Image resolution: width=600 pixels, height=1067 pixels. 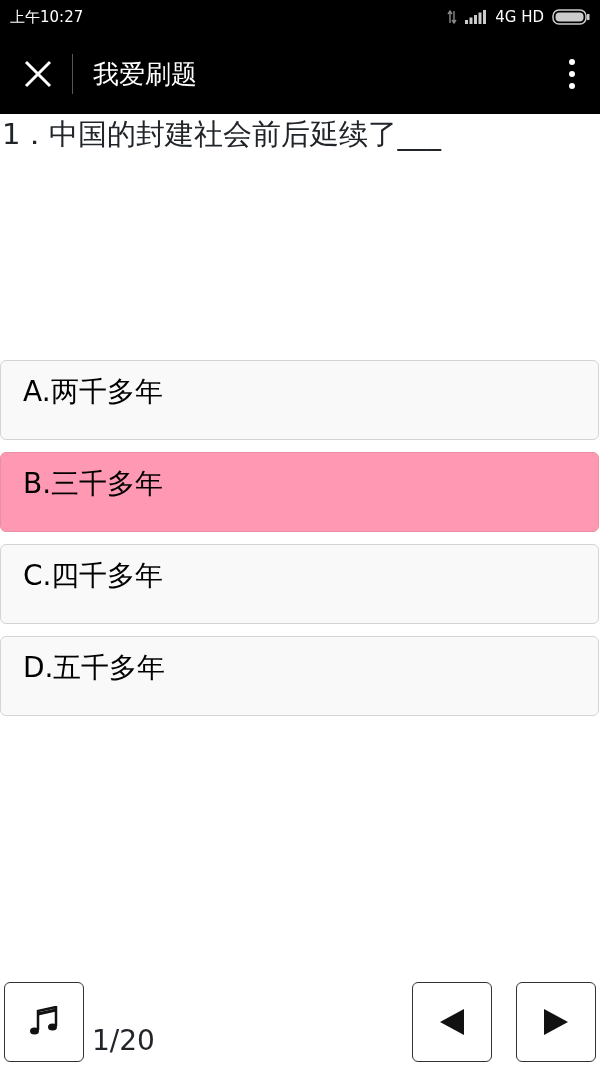 What do you see at coordinates (299, 491) in the screenshot?
I see `answer-option: B.三千多年` at bounding box center [299, 491].